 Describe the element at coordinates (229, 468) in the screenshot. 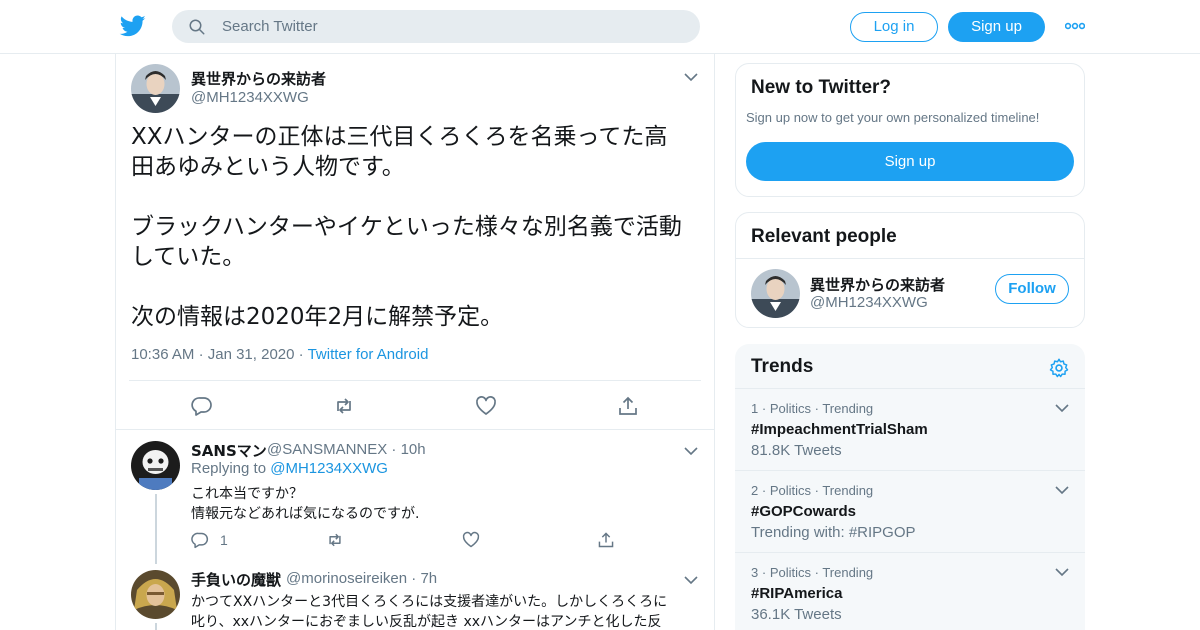

I see `replying-prefix: Replying to` at that location.